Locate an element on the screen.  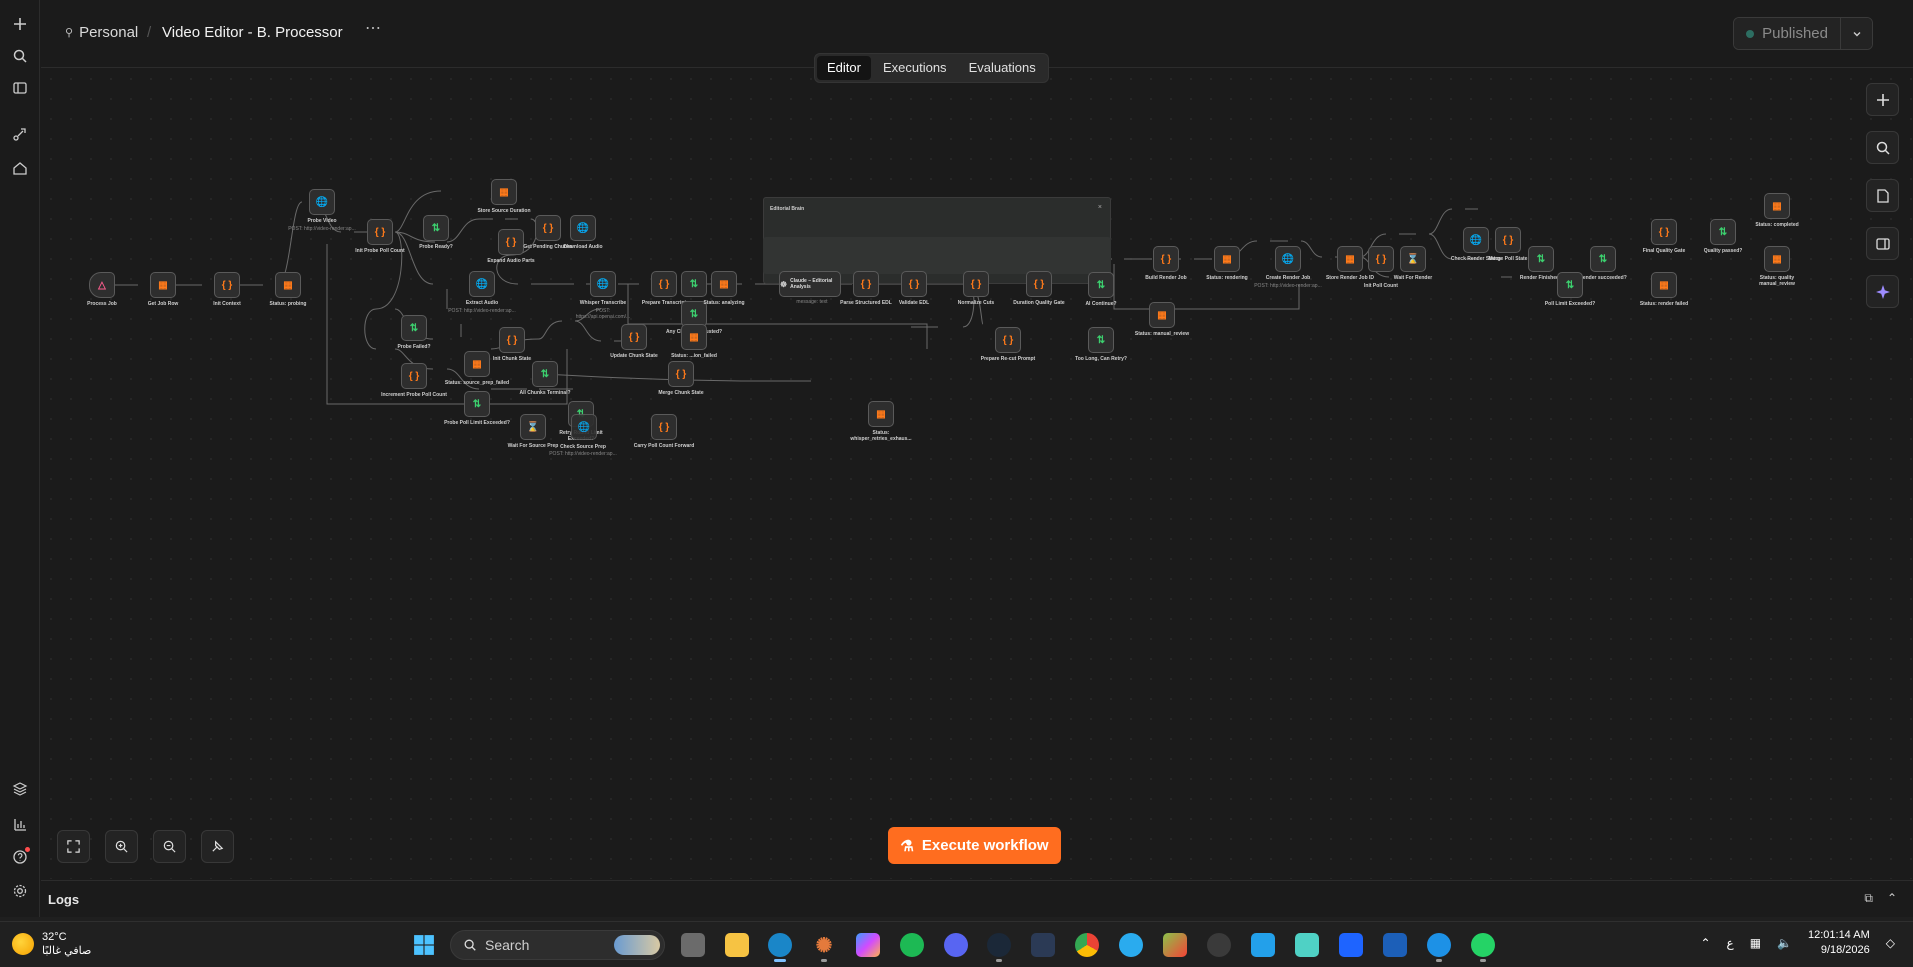
check-source-prep-node: 🌐 is located at coordinates (584, 427).